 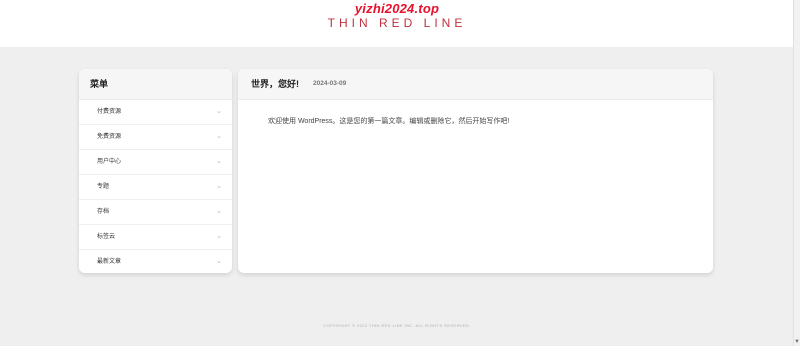 I want to click on sidebar-item-label: 专题, so click(x=103, y=187).